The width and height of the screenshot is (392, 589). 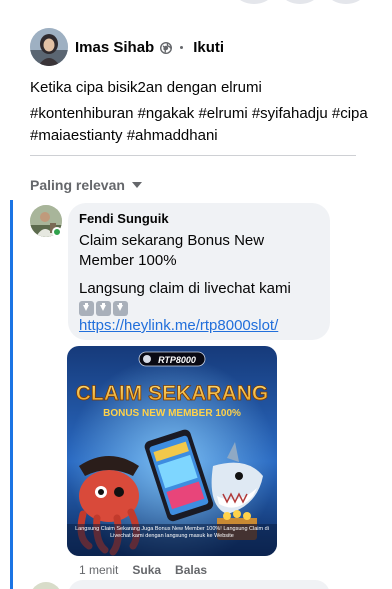 What do you see at coordinates (114, 47) in the screenshot?
I see `post-author-name: Imas Sihab` at bounding box center [114, 47].